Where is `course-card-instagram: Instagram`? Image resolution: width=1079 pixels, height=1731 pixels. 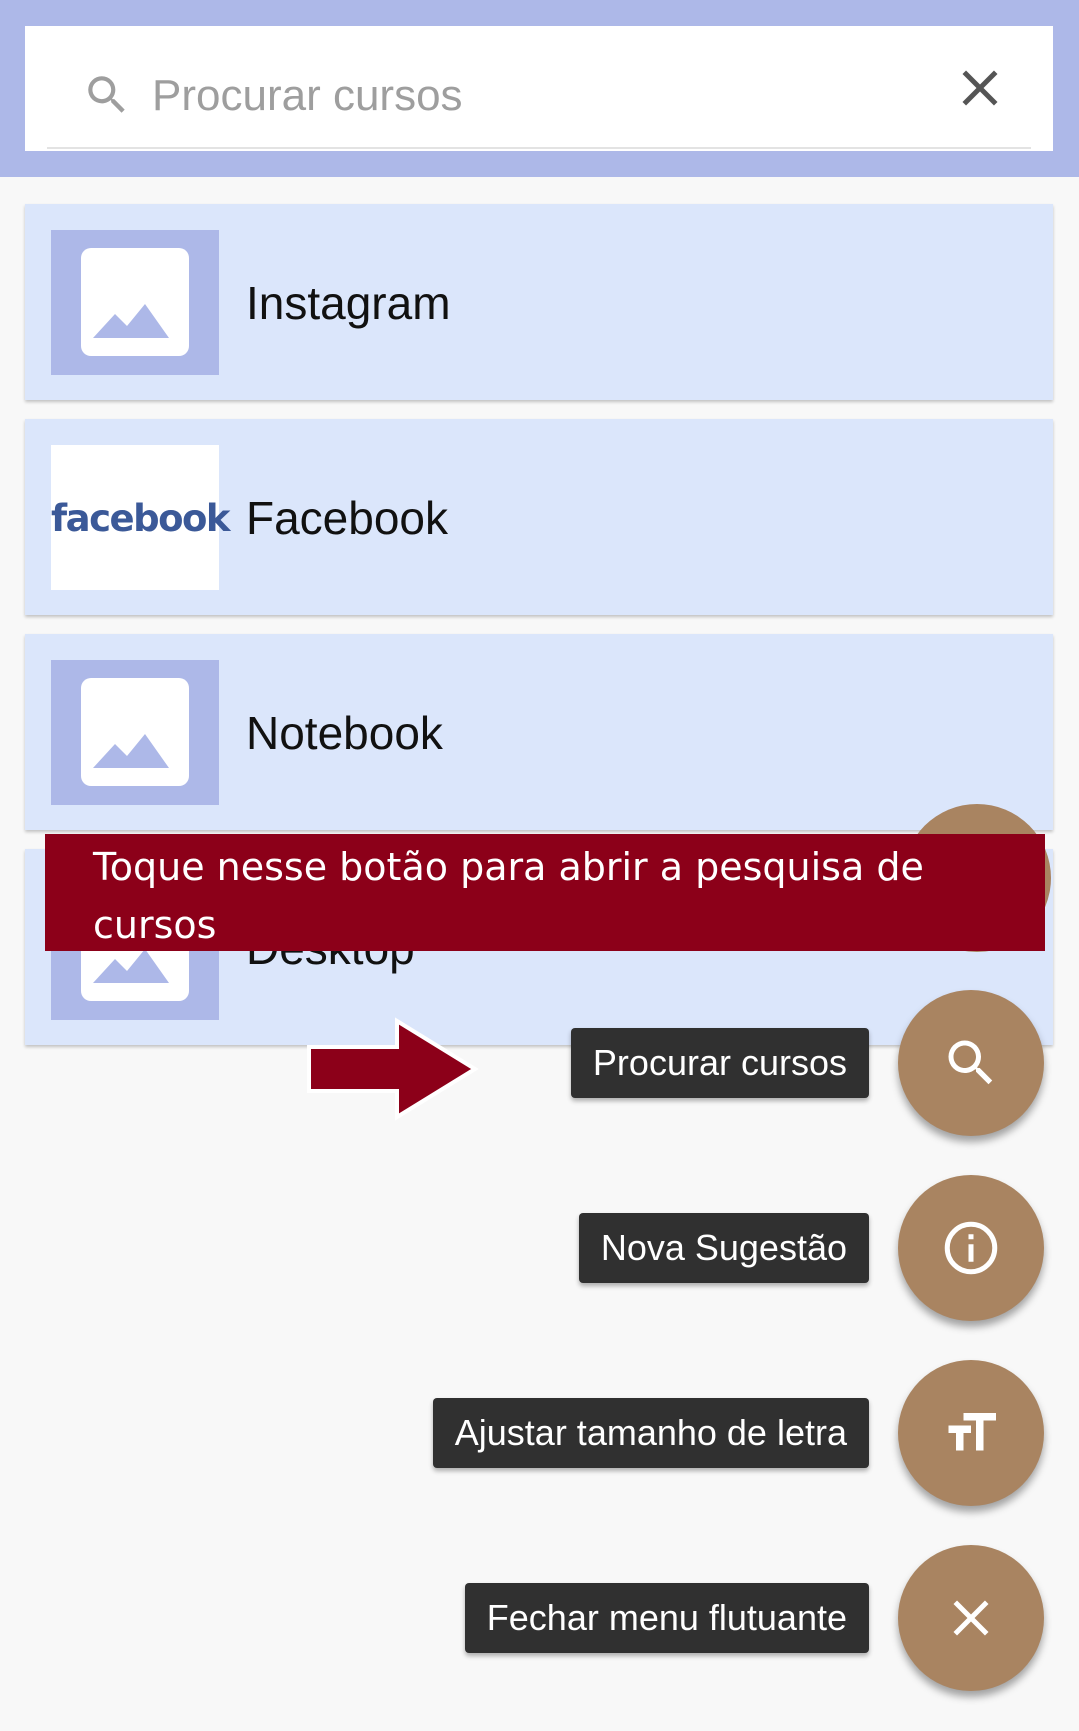 course-card-instagram: Instagram is located at coordinates (539, 302).